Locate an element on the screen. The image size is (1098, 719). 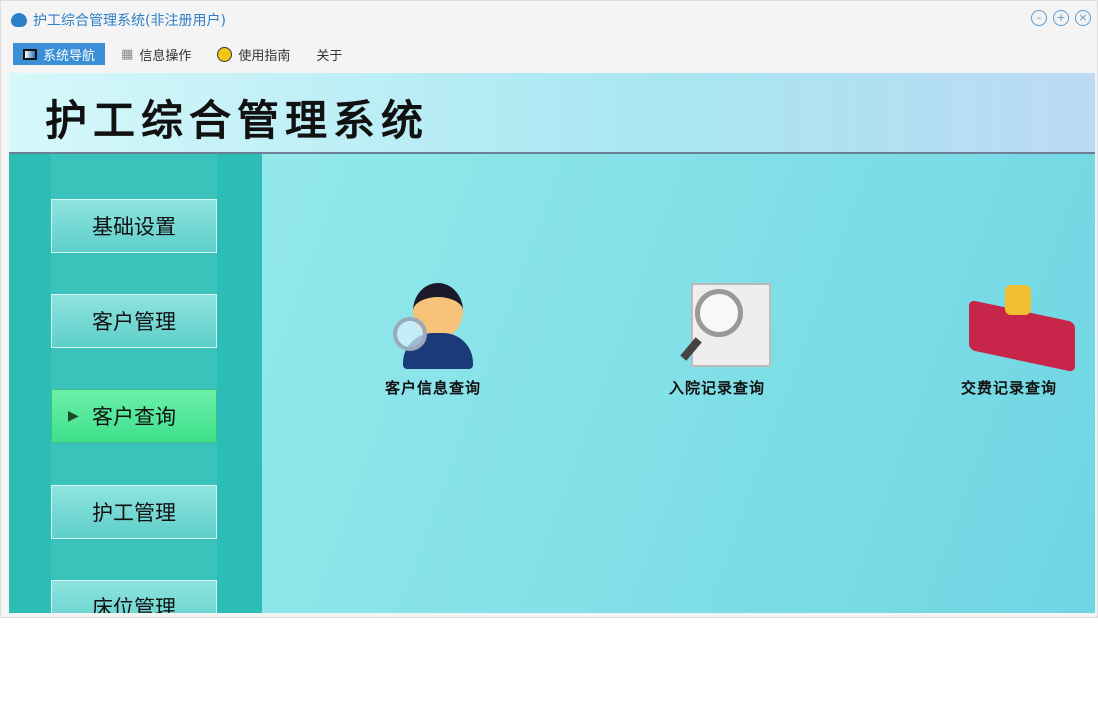
sidebar-item-bed-management: 床位管理 is located at coordinates (134, 596).